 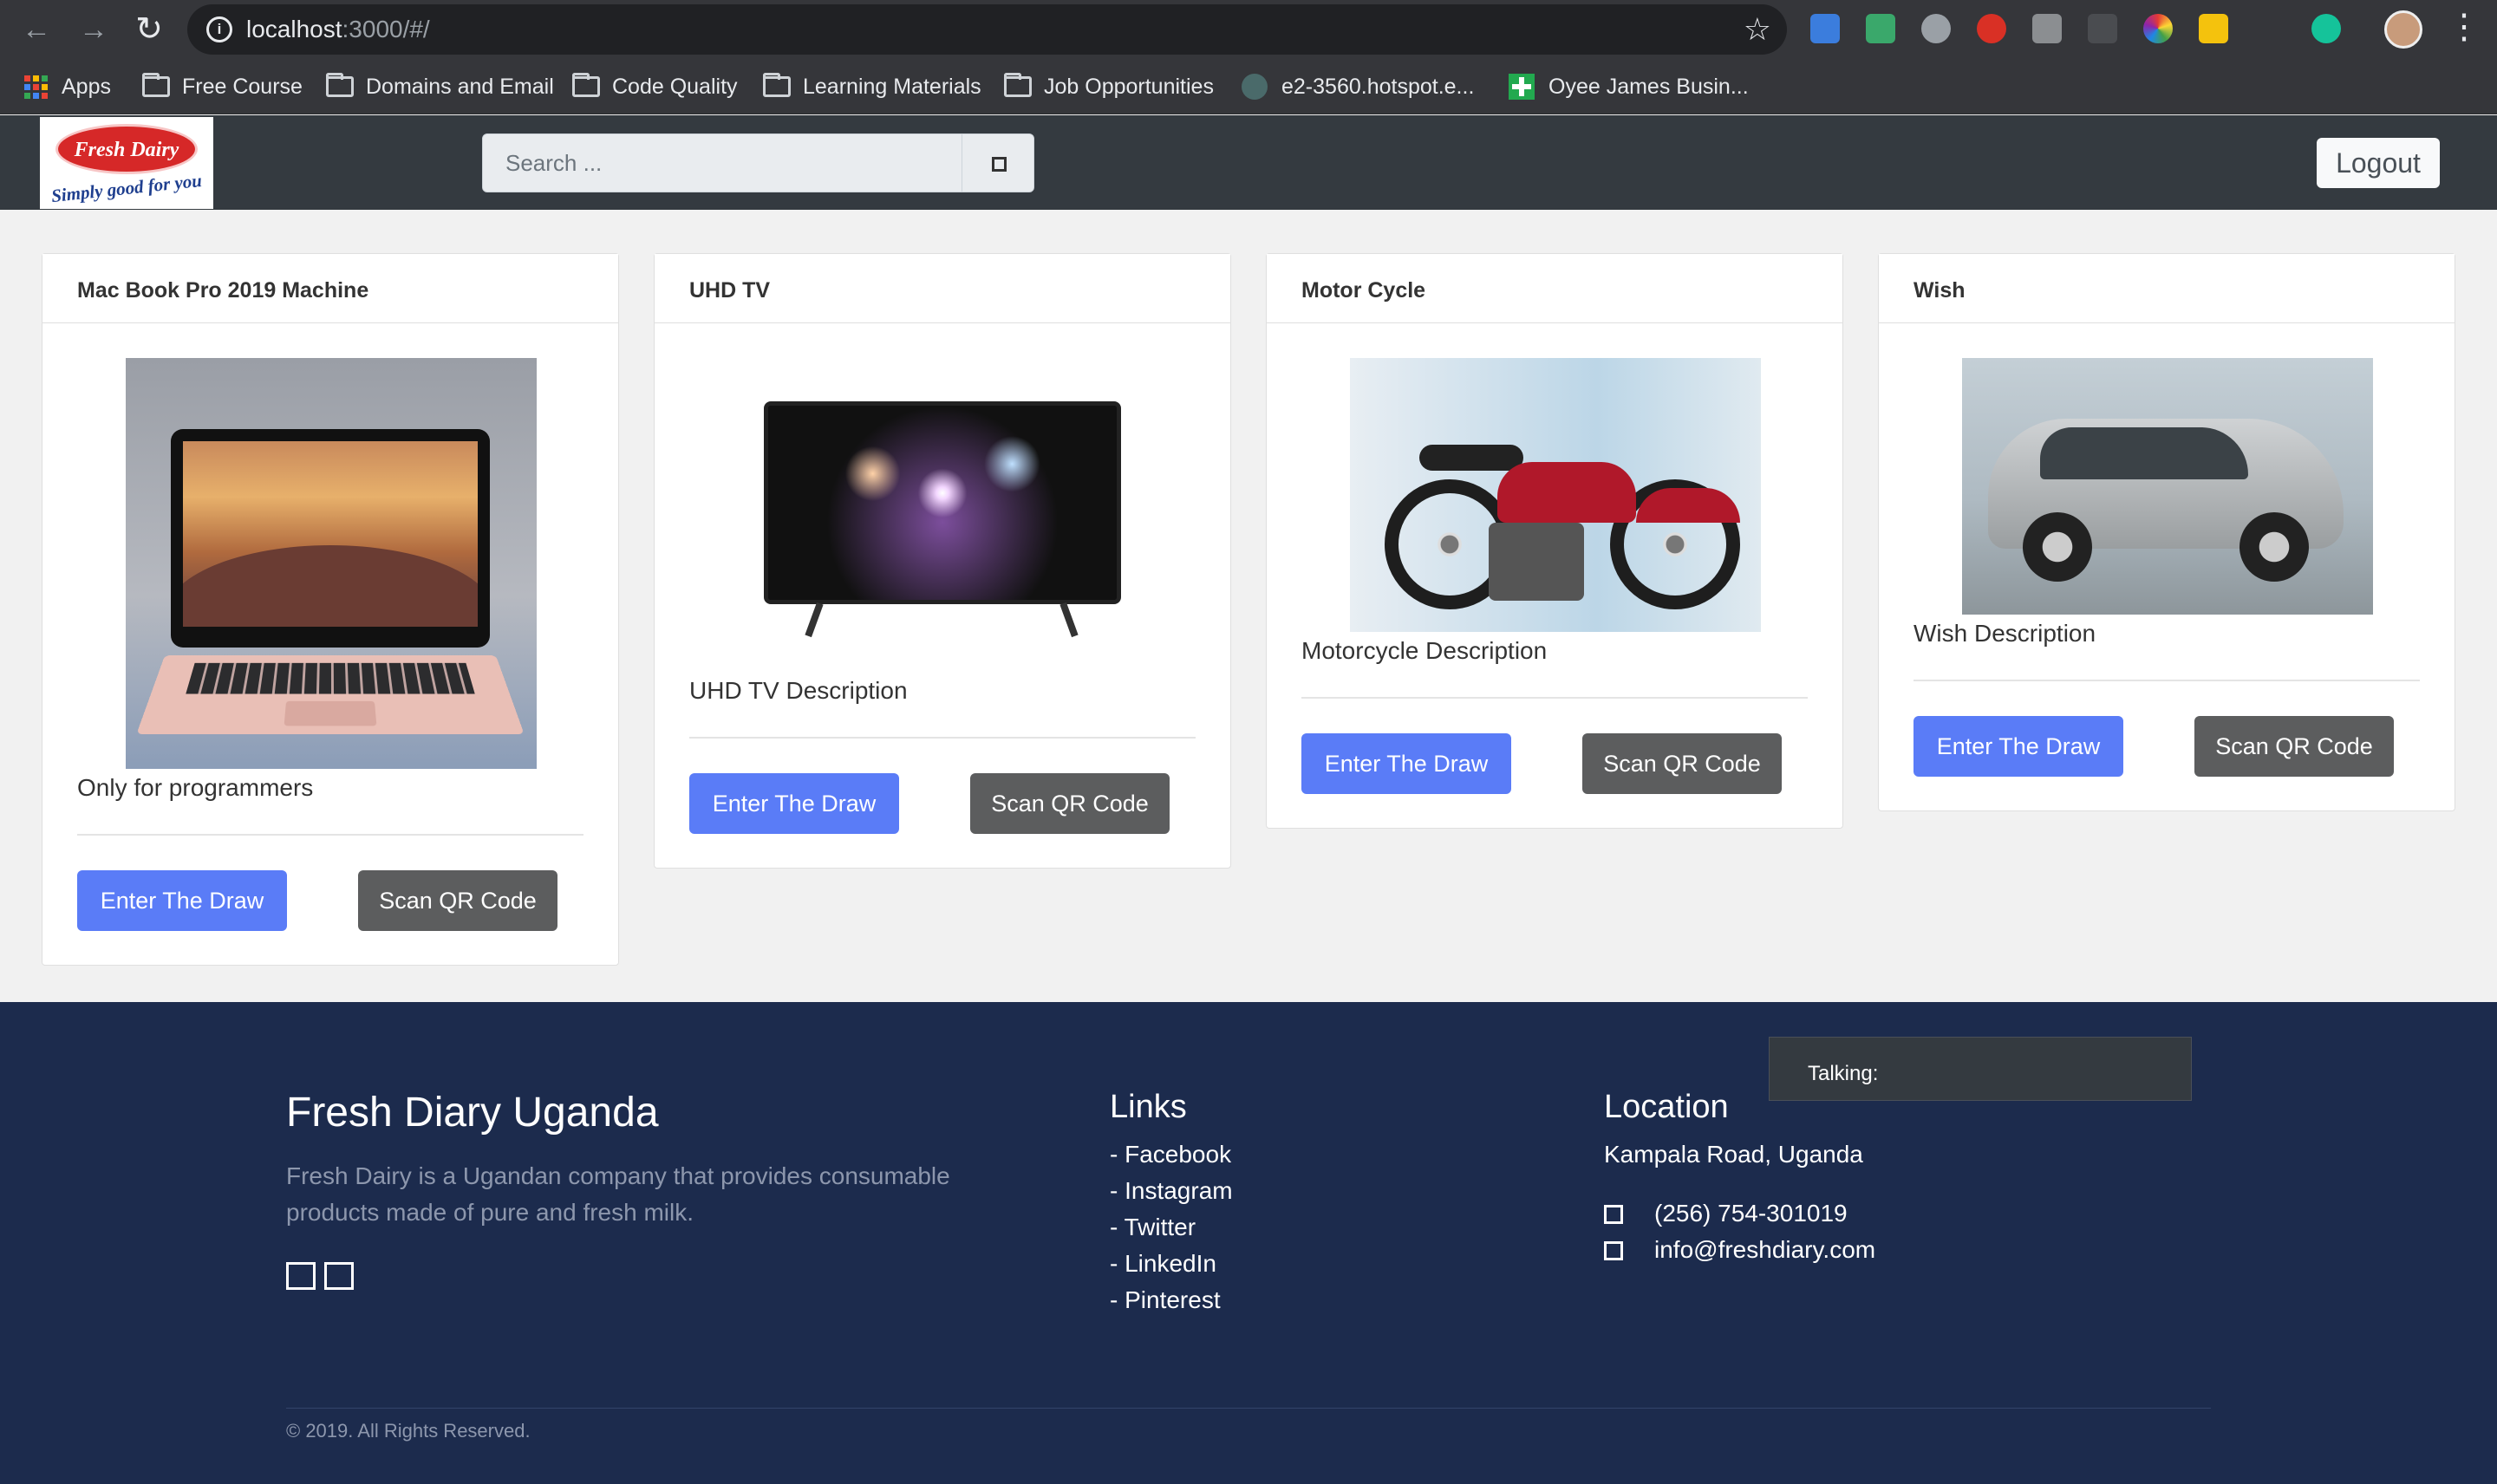 I want to click on motorcycle-image, so click(x=1555, y=495).